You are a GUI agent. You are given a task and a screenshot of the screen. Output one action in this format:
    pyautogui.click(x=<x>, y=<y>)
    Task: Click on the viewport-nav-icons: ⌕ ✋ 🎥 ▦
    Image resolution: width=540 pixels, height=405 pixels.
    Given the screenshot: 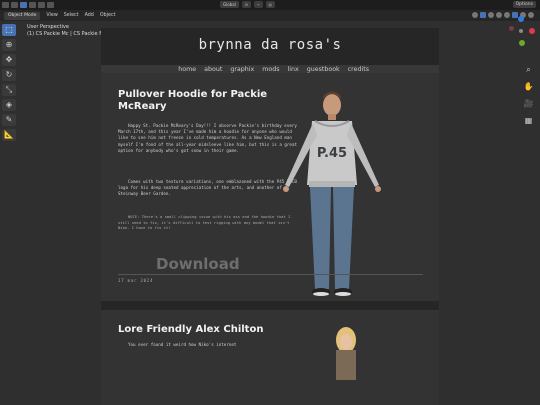 What is the action you would take?
    pyautogui.click(x=528, y=95)
    